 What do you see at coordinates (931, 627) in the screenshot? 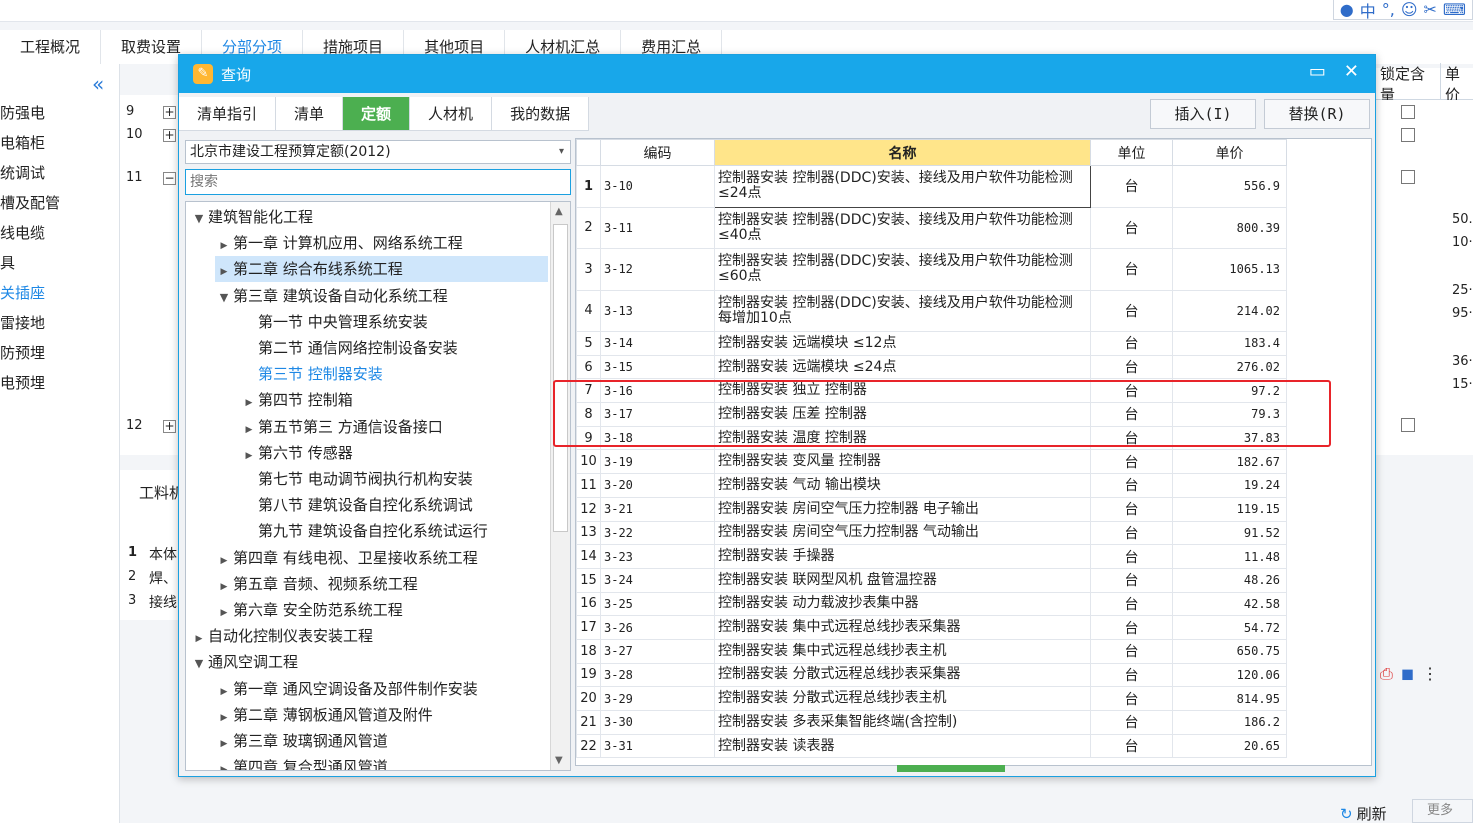
I see `table-row: 17 3-26 控制器安装 集中式远程总线抄表采集器台 54.72` at bounding box center [931, 627].